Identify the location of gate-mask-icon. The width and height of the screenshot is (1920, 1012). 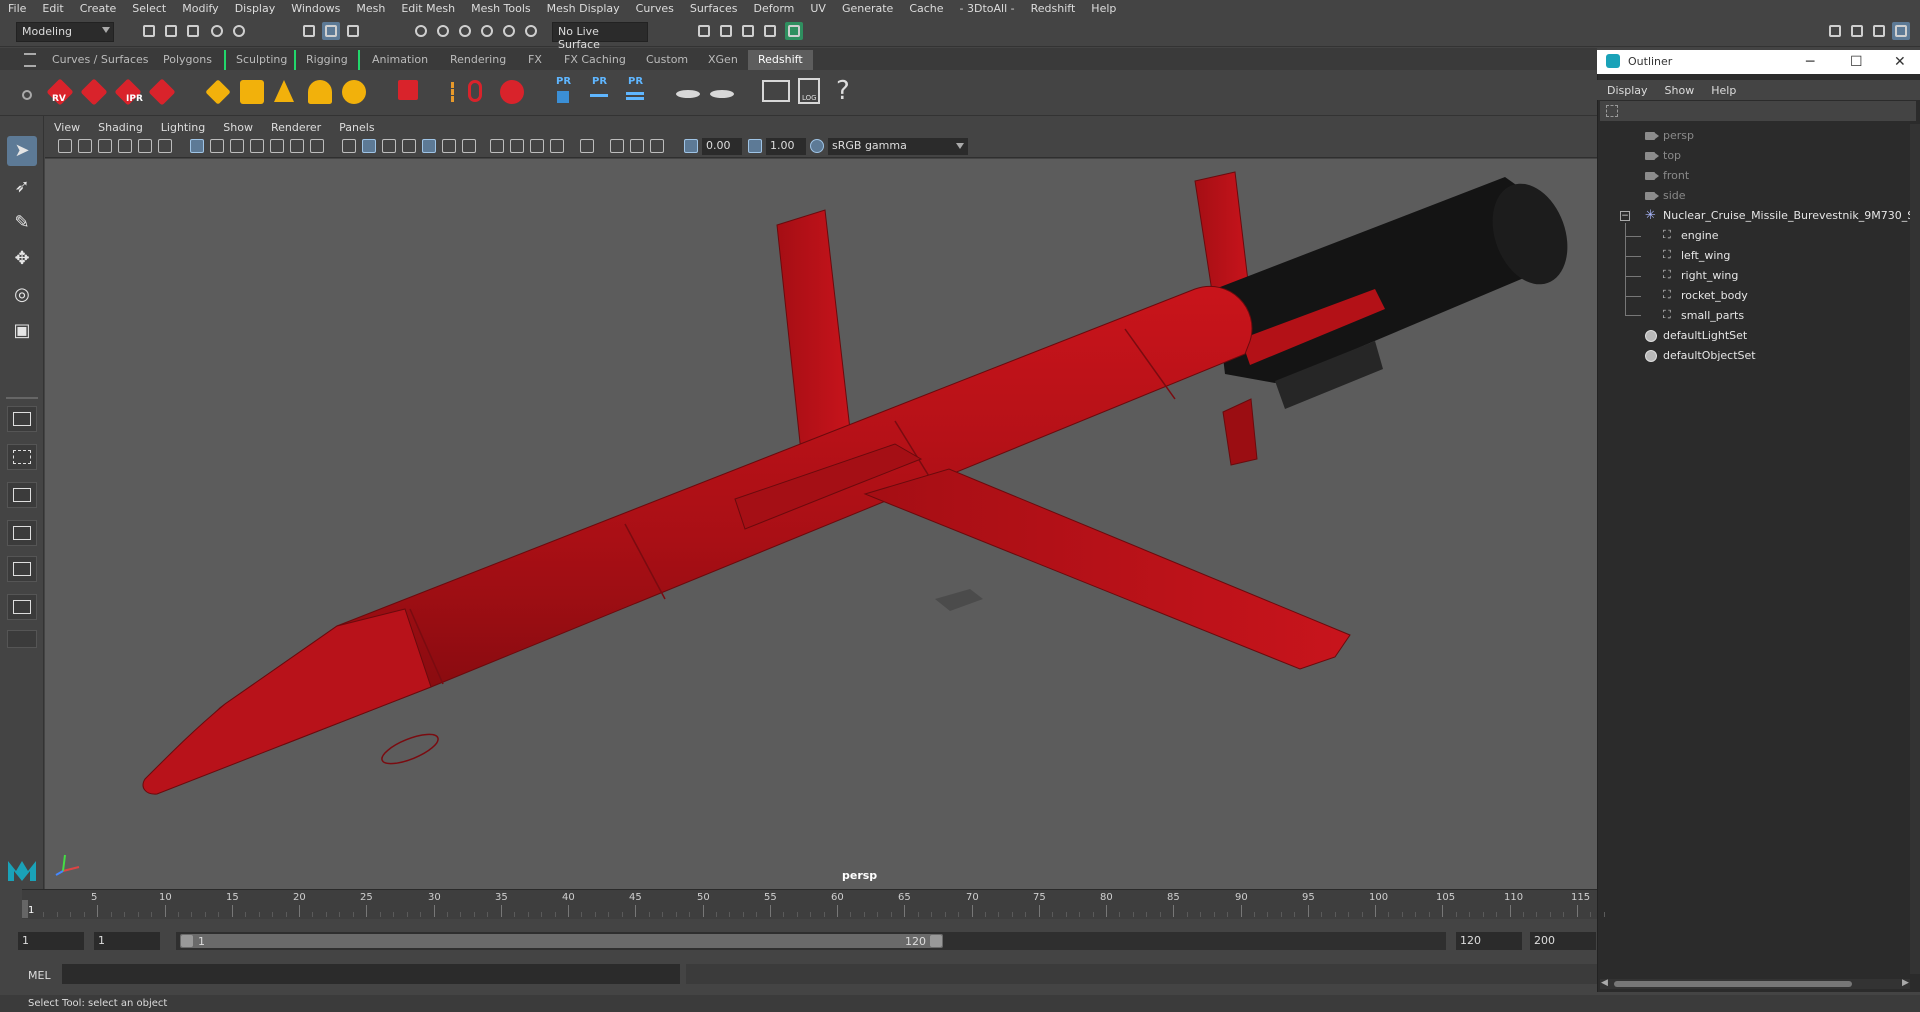
(257, 146).